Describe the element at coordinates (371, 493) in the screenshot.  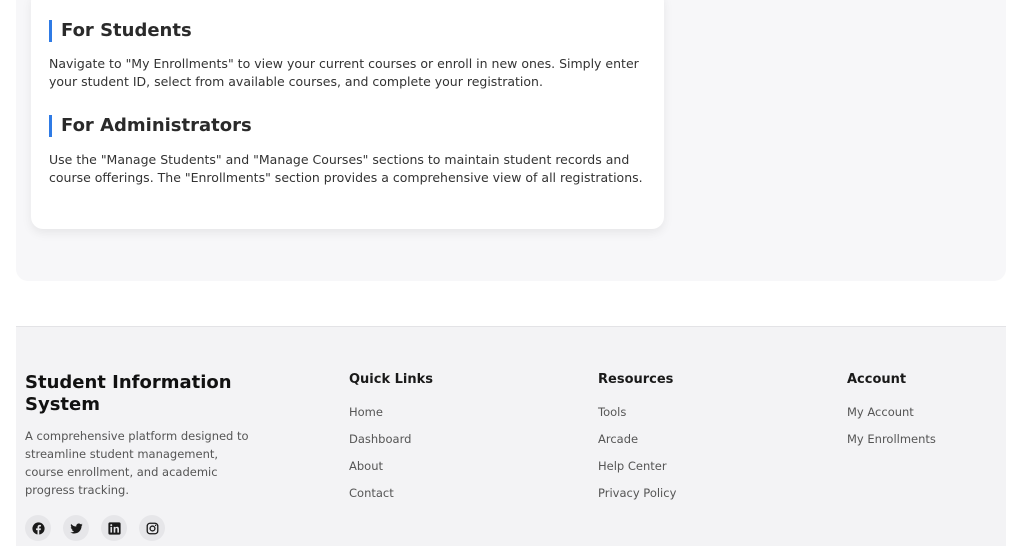
I see `footer-link-contact: Contact` at that location.